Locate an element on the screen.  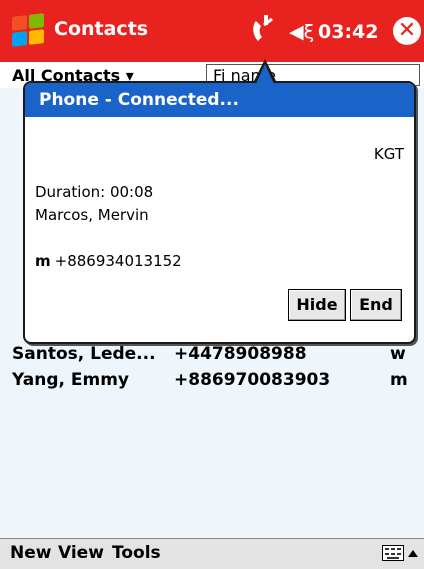
contact-name: Yang, Emmy is located at coordinates (70, 380).